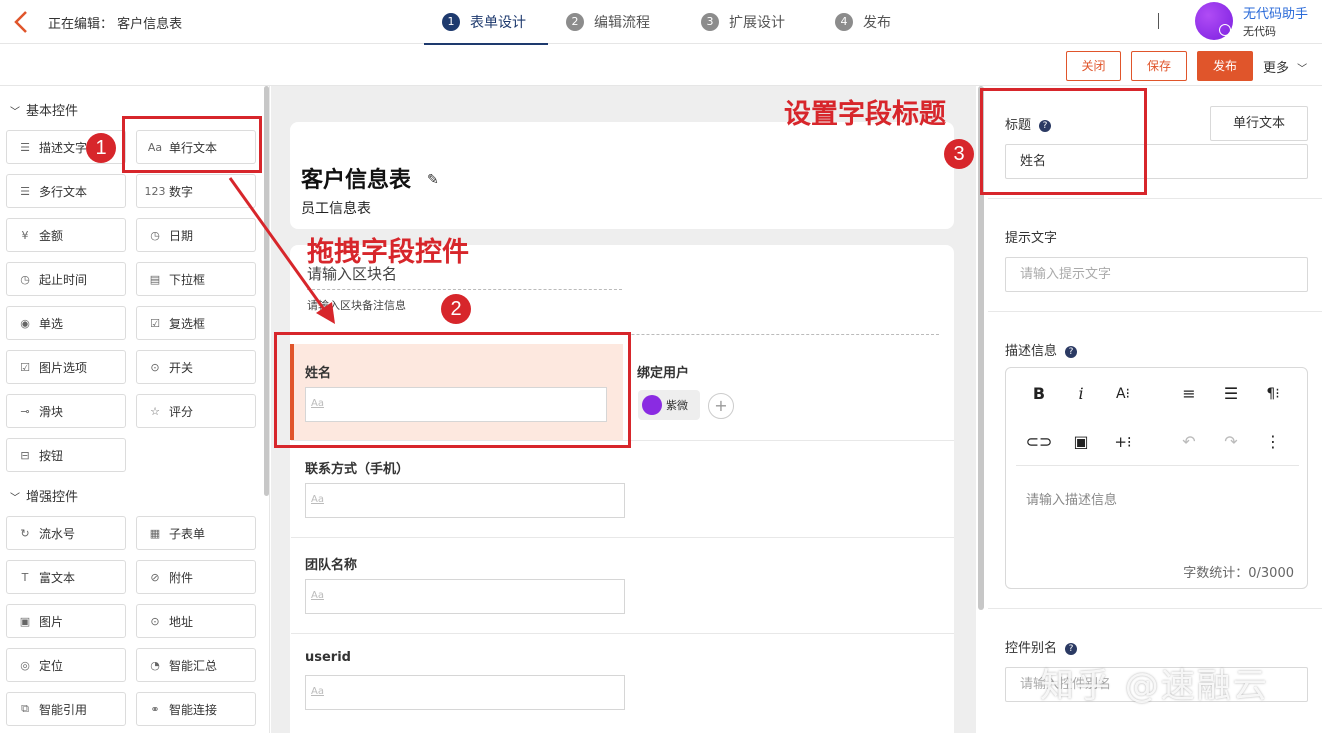 Image resolution: width=1322 pixels, height=745 pixels. What do you see at coordinates (281, 250) in the screenshot?
I see `annotation-arrow` at bounding box center [281, 250].